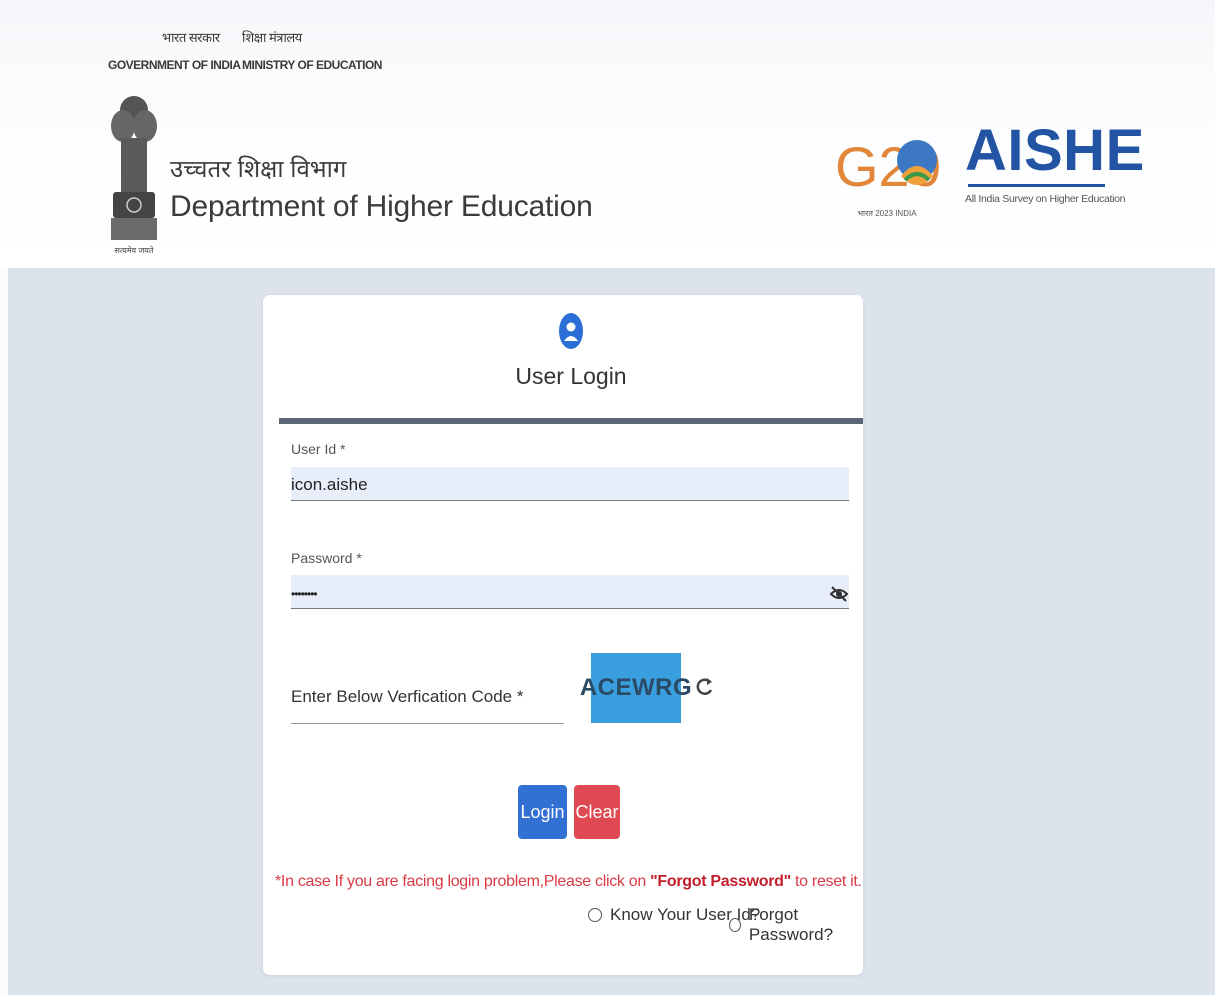 The height and width of the screenshot is (995, 1215). Describe the element at coordinates (312, 65) in the screenshot. I see `ministry-english: MINISTRY OF EDUCATION` at that location.